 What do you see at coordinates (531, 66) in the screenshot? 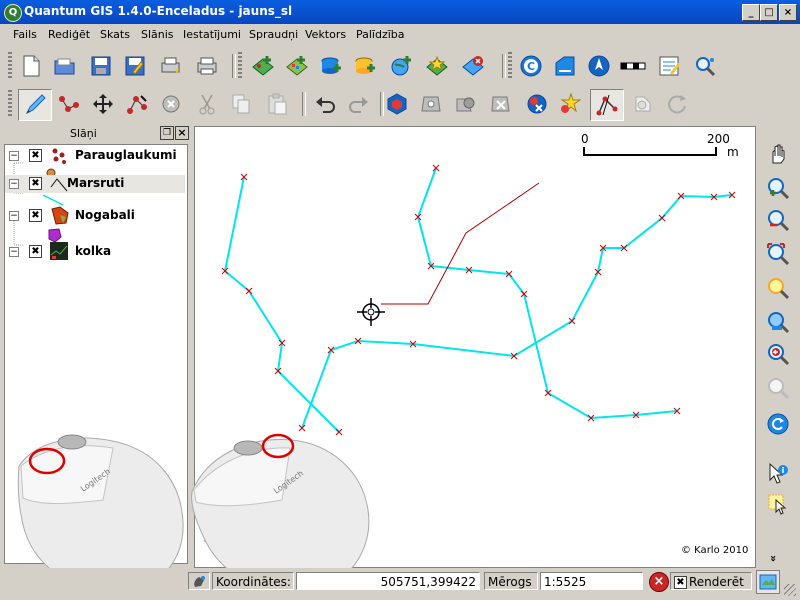
I see `copyright-label-icon: C` at bounding box center [531, 66].